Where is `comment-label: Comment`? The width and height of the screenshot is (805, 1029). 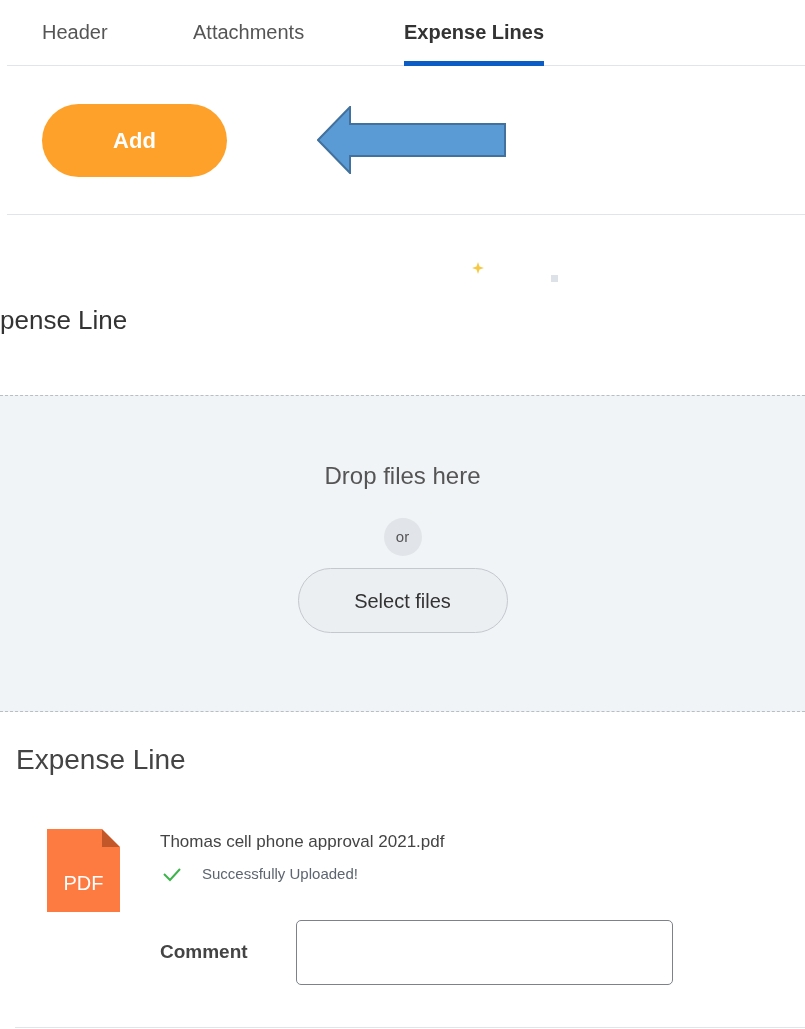 comment-label: Comment is located at coordinates (204, 952).